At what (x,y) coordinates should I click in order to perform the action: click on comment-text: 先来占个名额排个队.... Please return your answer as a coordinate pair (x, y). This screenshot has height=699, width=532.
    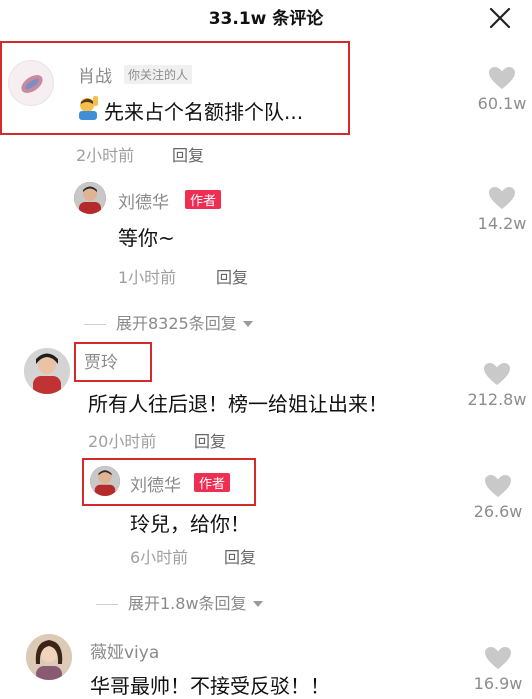
    Looking at the image, I should click on (204, 112).